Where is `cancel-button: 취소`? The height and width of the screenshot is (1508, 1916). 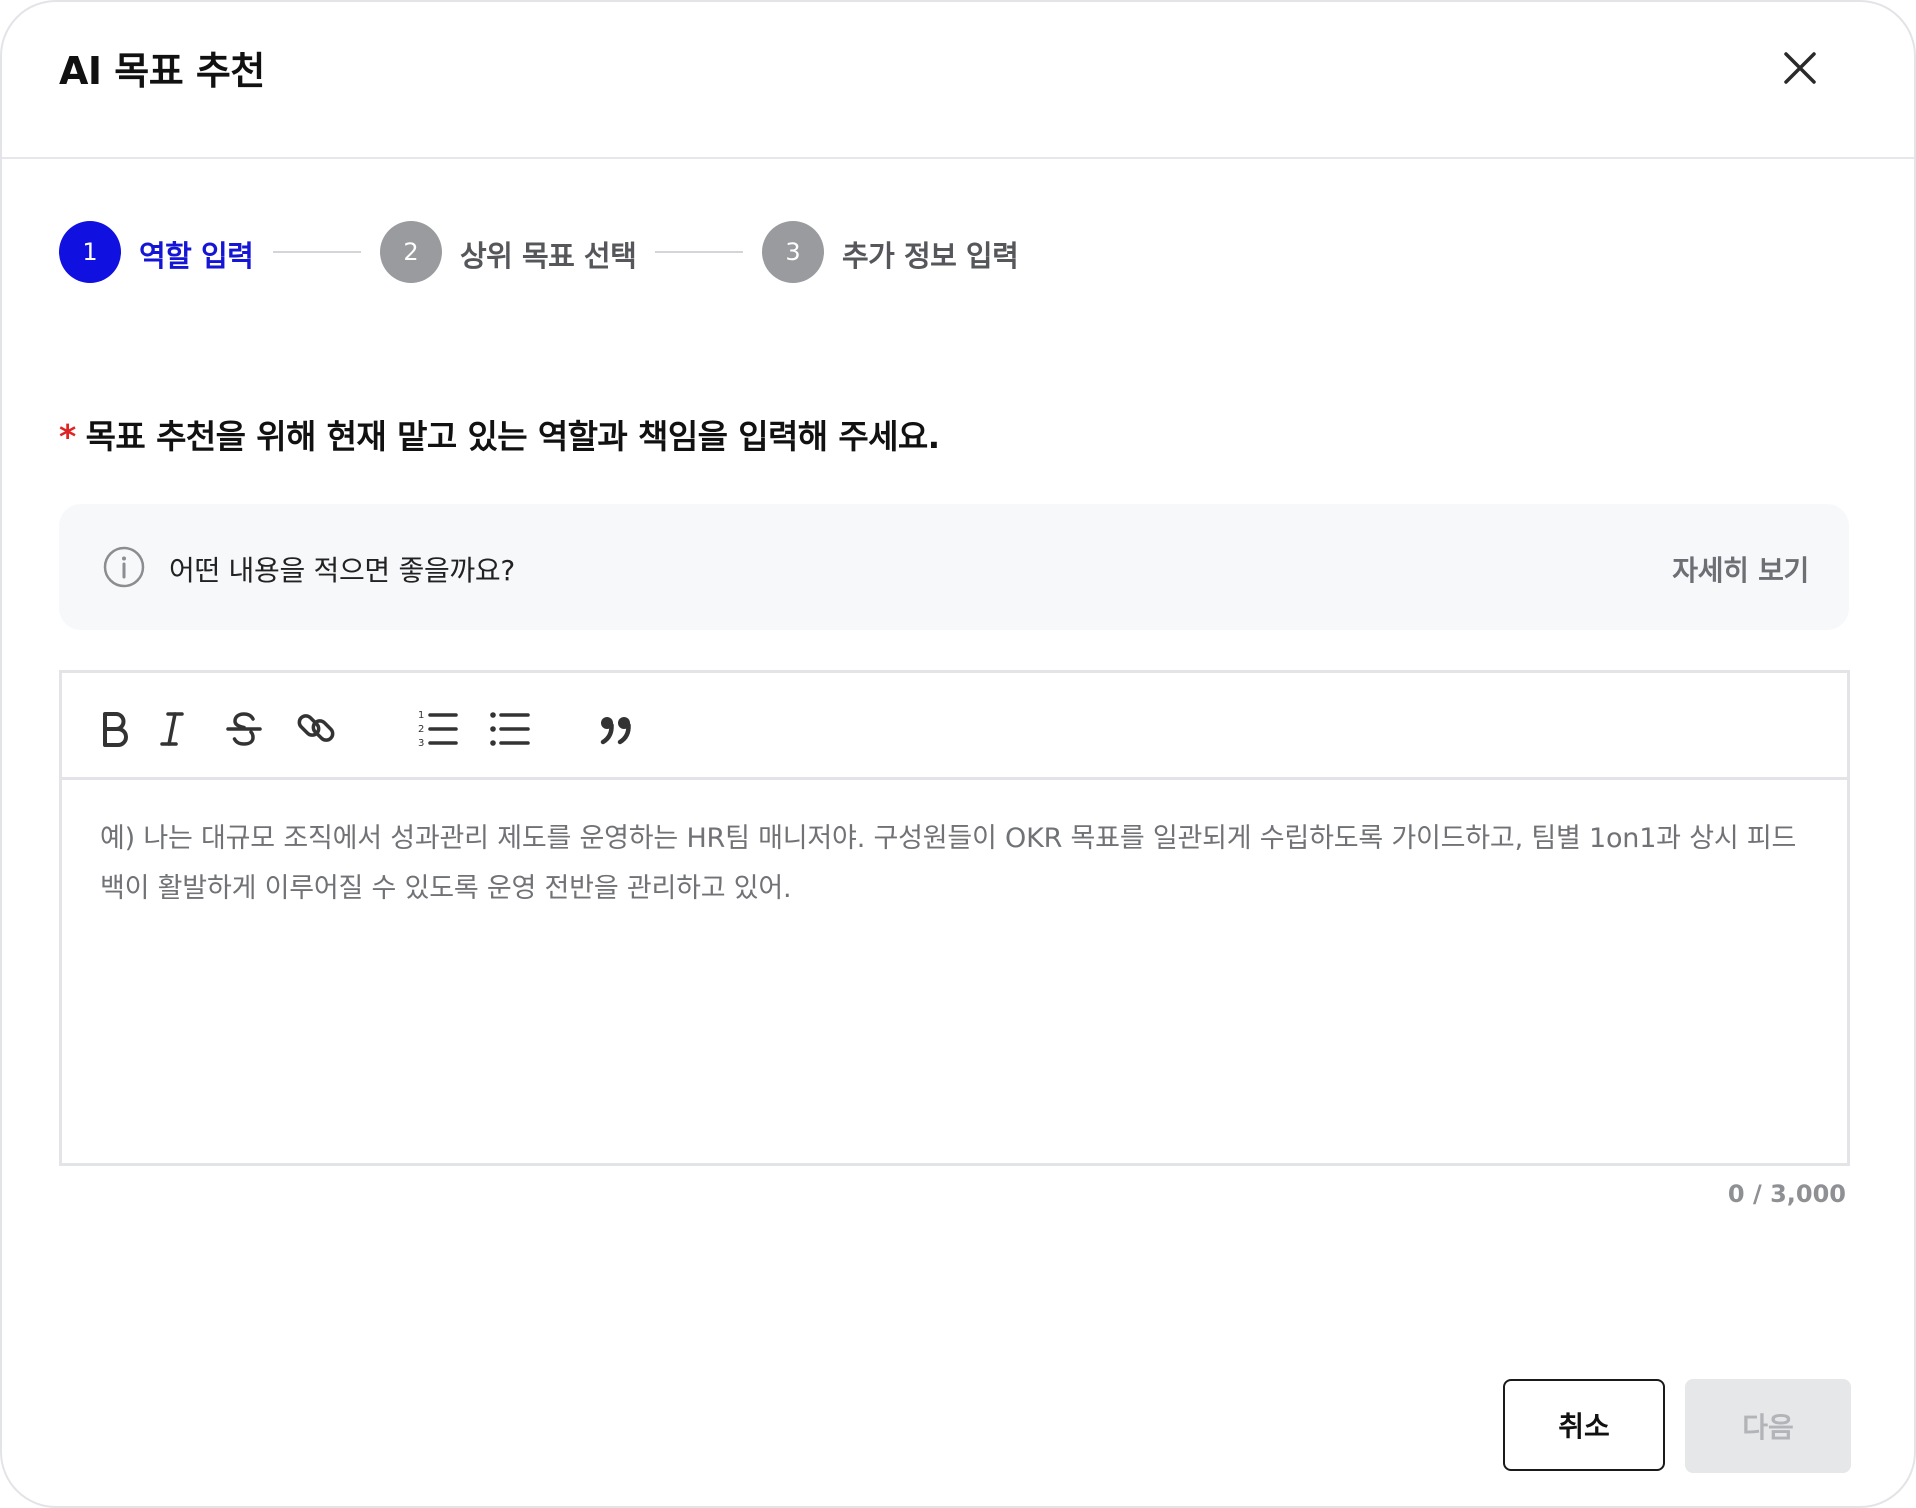
cancel-button: 취소 is located at coordinates (1584, 1425).